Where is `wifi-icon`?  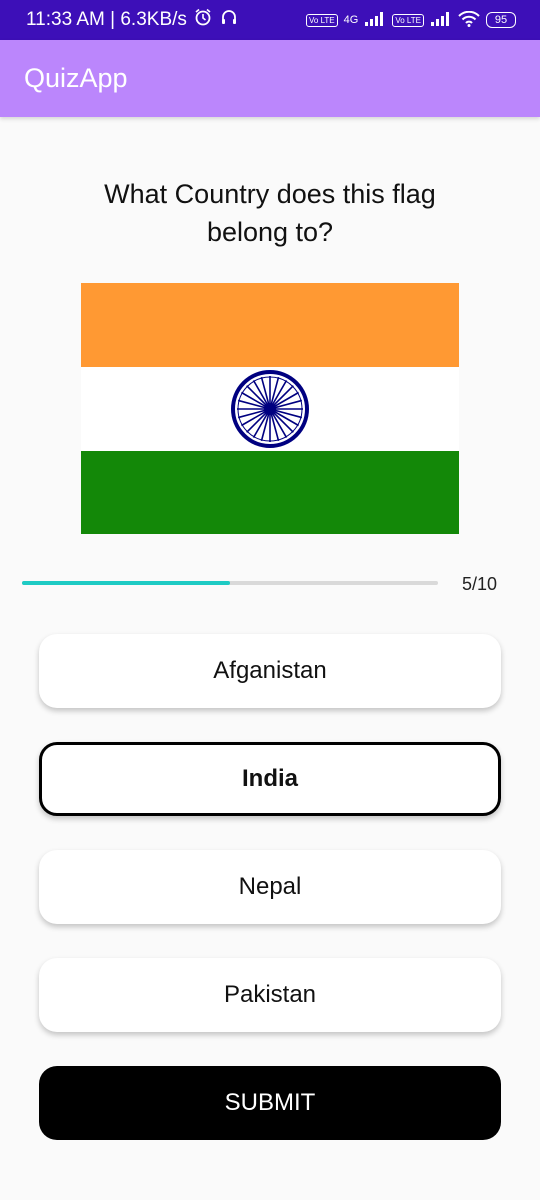 wifi-icon is located at coordinates (469, 20).